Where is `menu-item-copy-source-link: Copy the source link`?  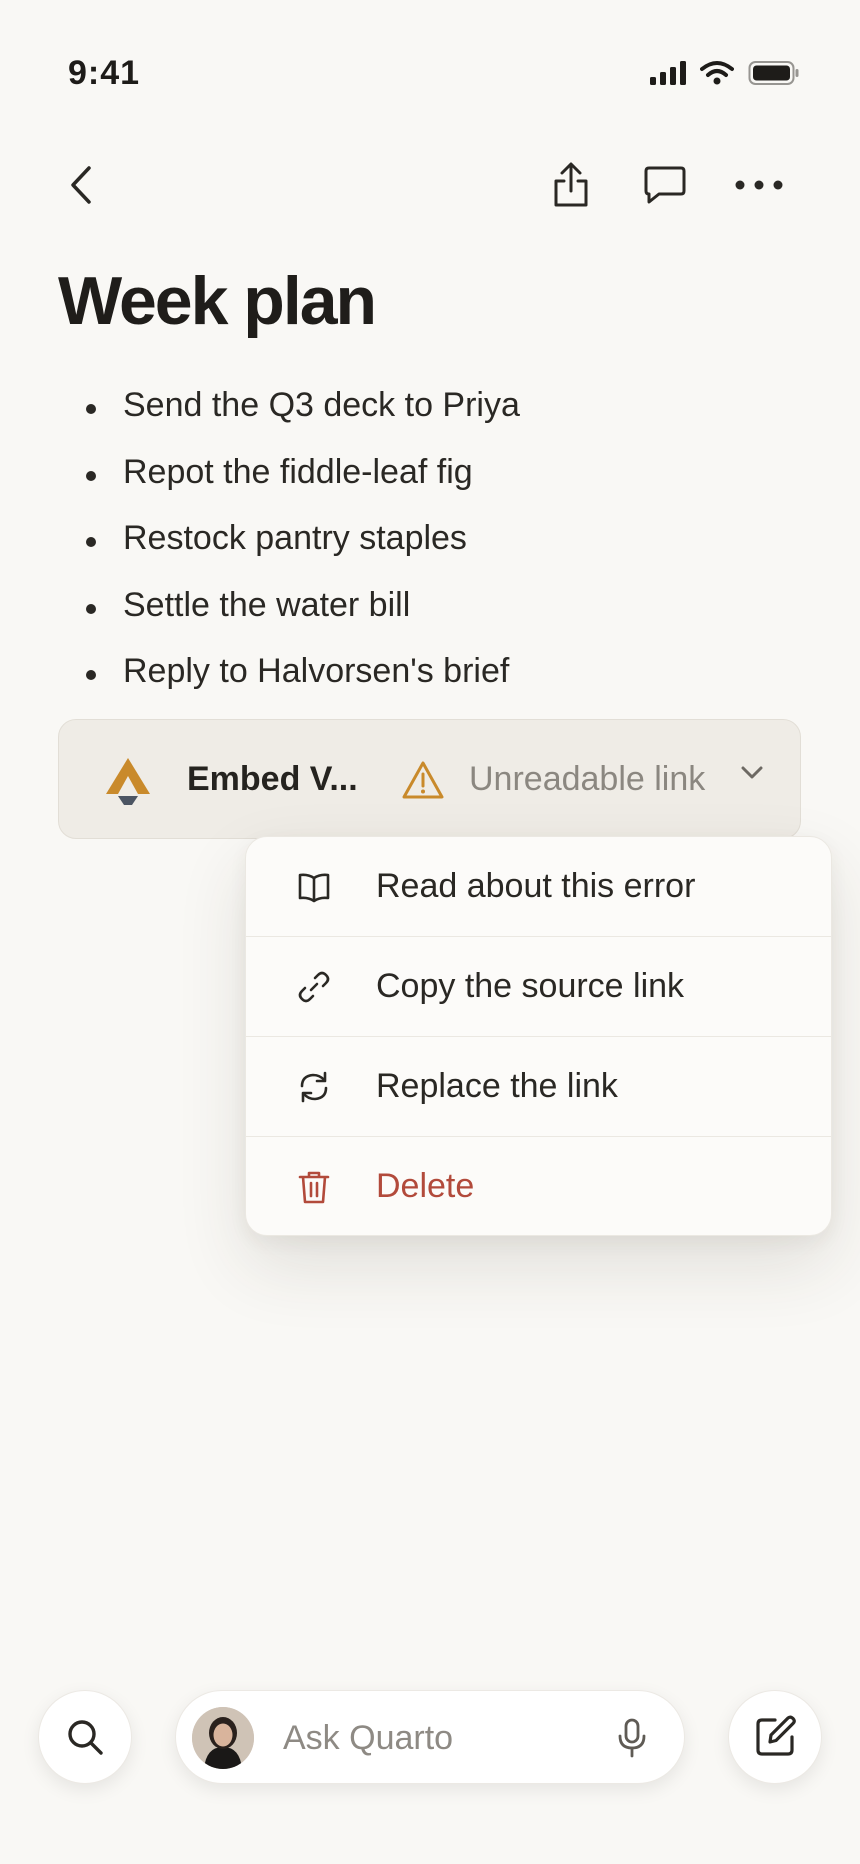
menu-item-copy-source-link: Copy the source link is located at coordinates (538, 987).